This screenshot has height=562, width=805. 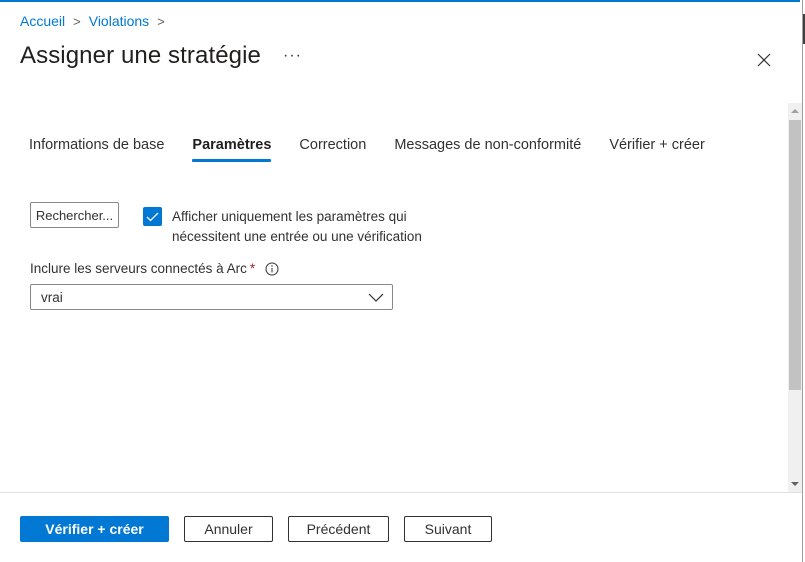 I want to click on review-create-button: Vérifier + créer, so click(x=94, y=529).